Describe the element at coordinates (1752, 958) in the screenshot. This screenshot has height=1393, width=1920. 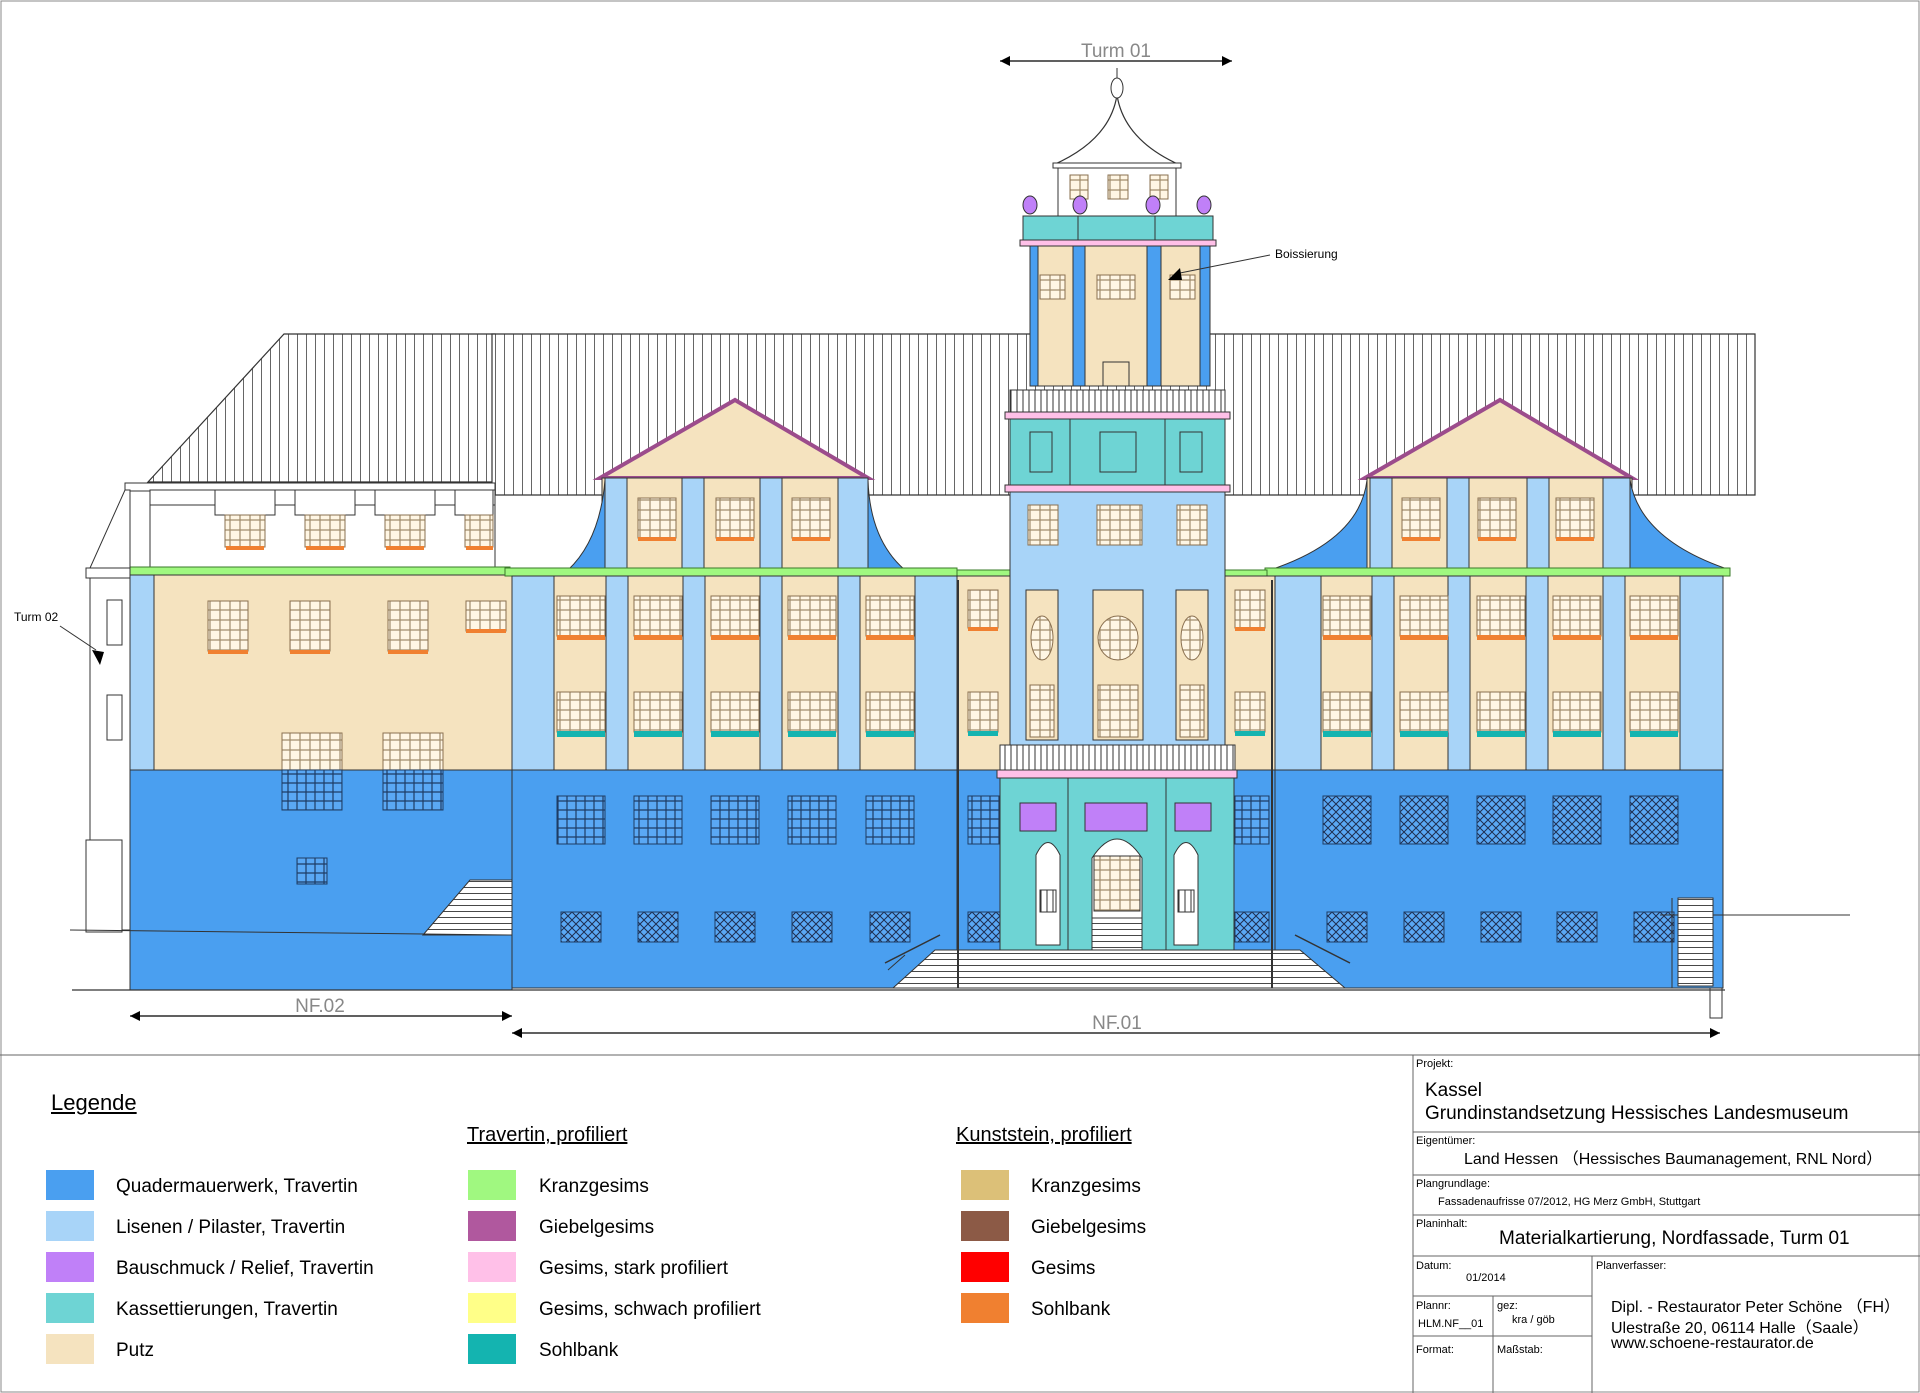
I see `right-stair-outline` at that location.